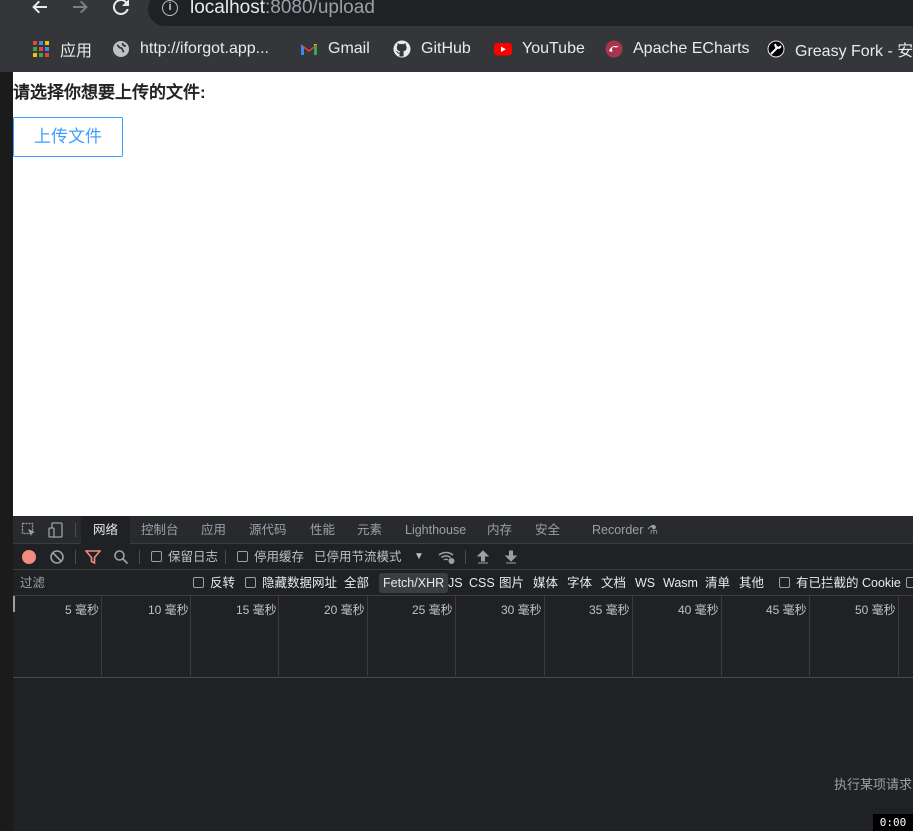 Image resolution: width=913 pixels, height=831 pixels. Describe the element at coordinates (106, 530) in the screenshot. I see `tab-network: 网络` at that location.